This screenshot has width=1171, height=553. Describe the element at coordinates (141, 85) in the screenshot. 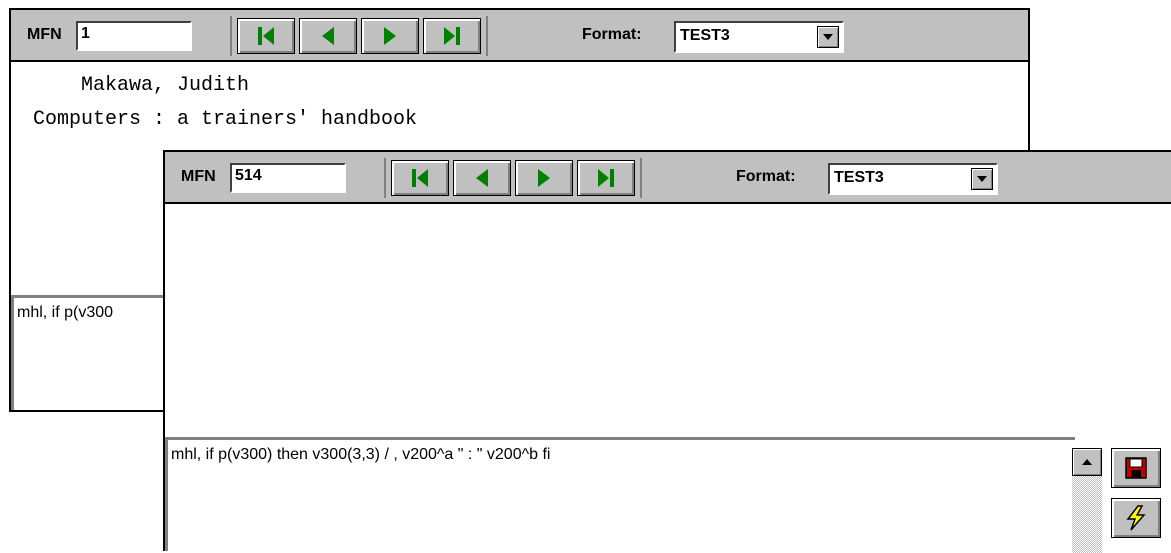

I see `display-line-author: Makawa, Judith` at that location.